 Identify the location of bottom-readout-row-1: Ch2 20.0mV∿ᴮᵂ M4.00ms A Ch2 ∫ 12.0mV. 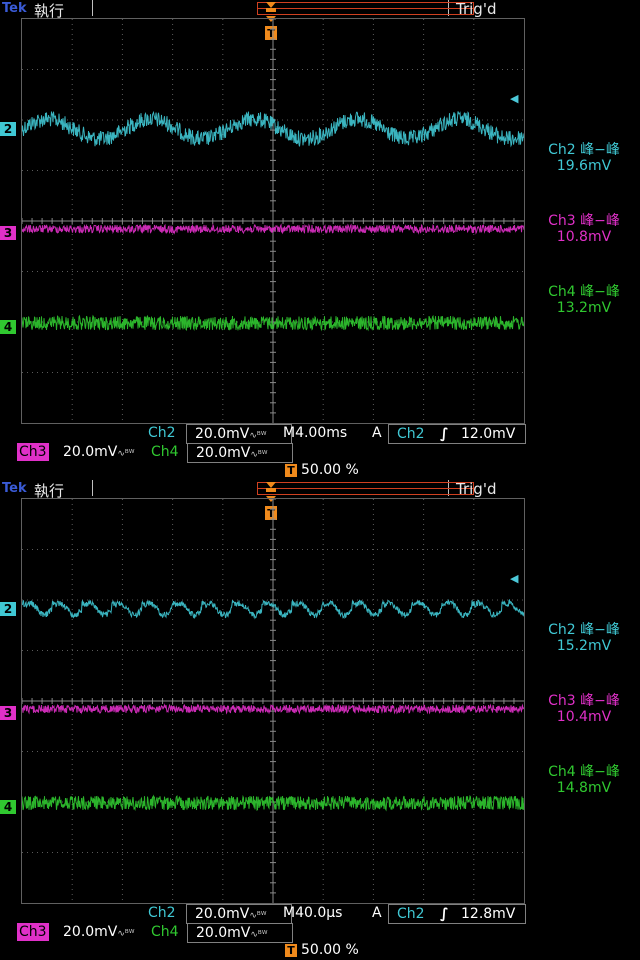
(337, 434).